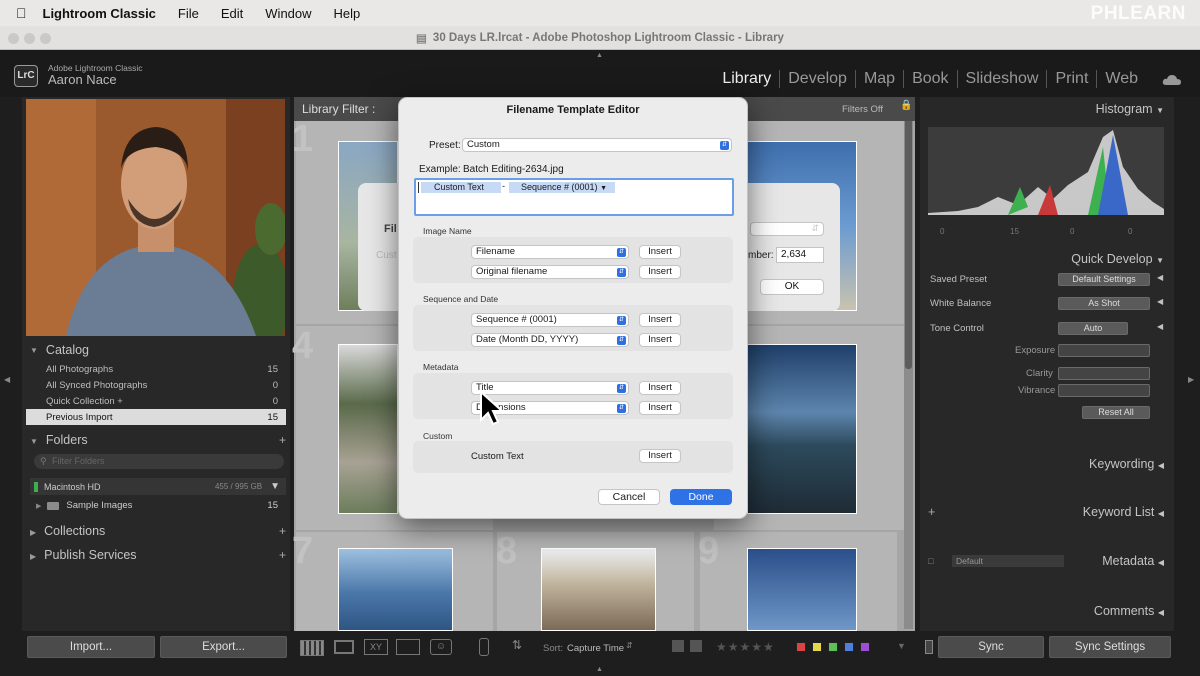 This screenshot has width=1200, height=676. I want to click on green-label-icon, so click(833, 647).